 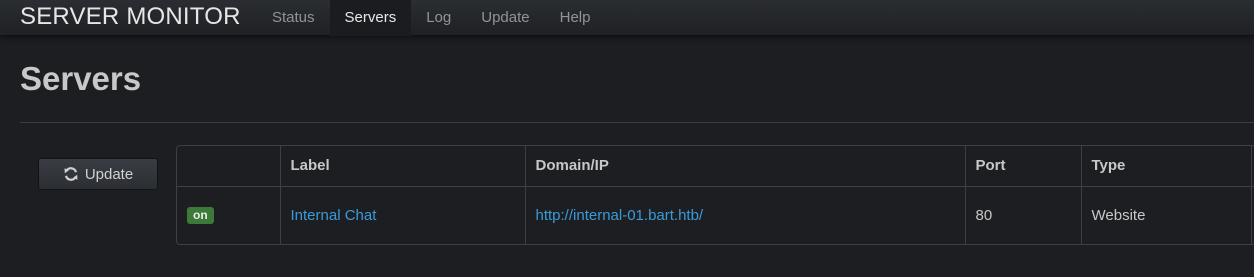 What do you see at coordinates (81, 78) in the screenshot?
I see `page-title: Servers` at bounding box center [81, 78].